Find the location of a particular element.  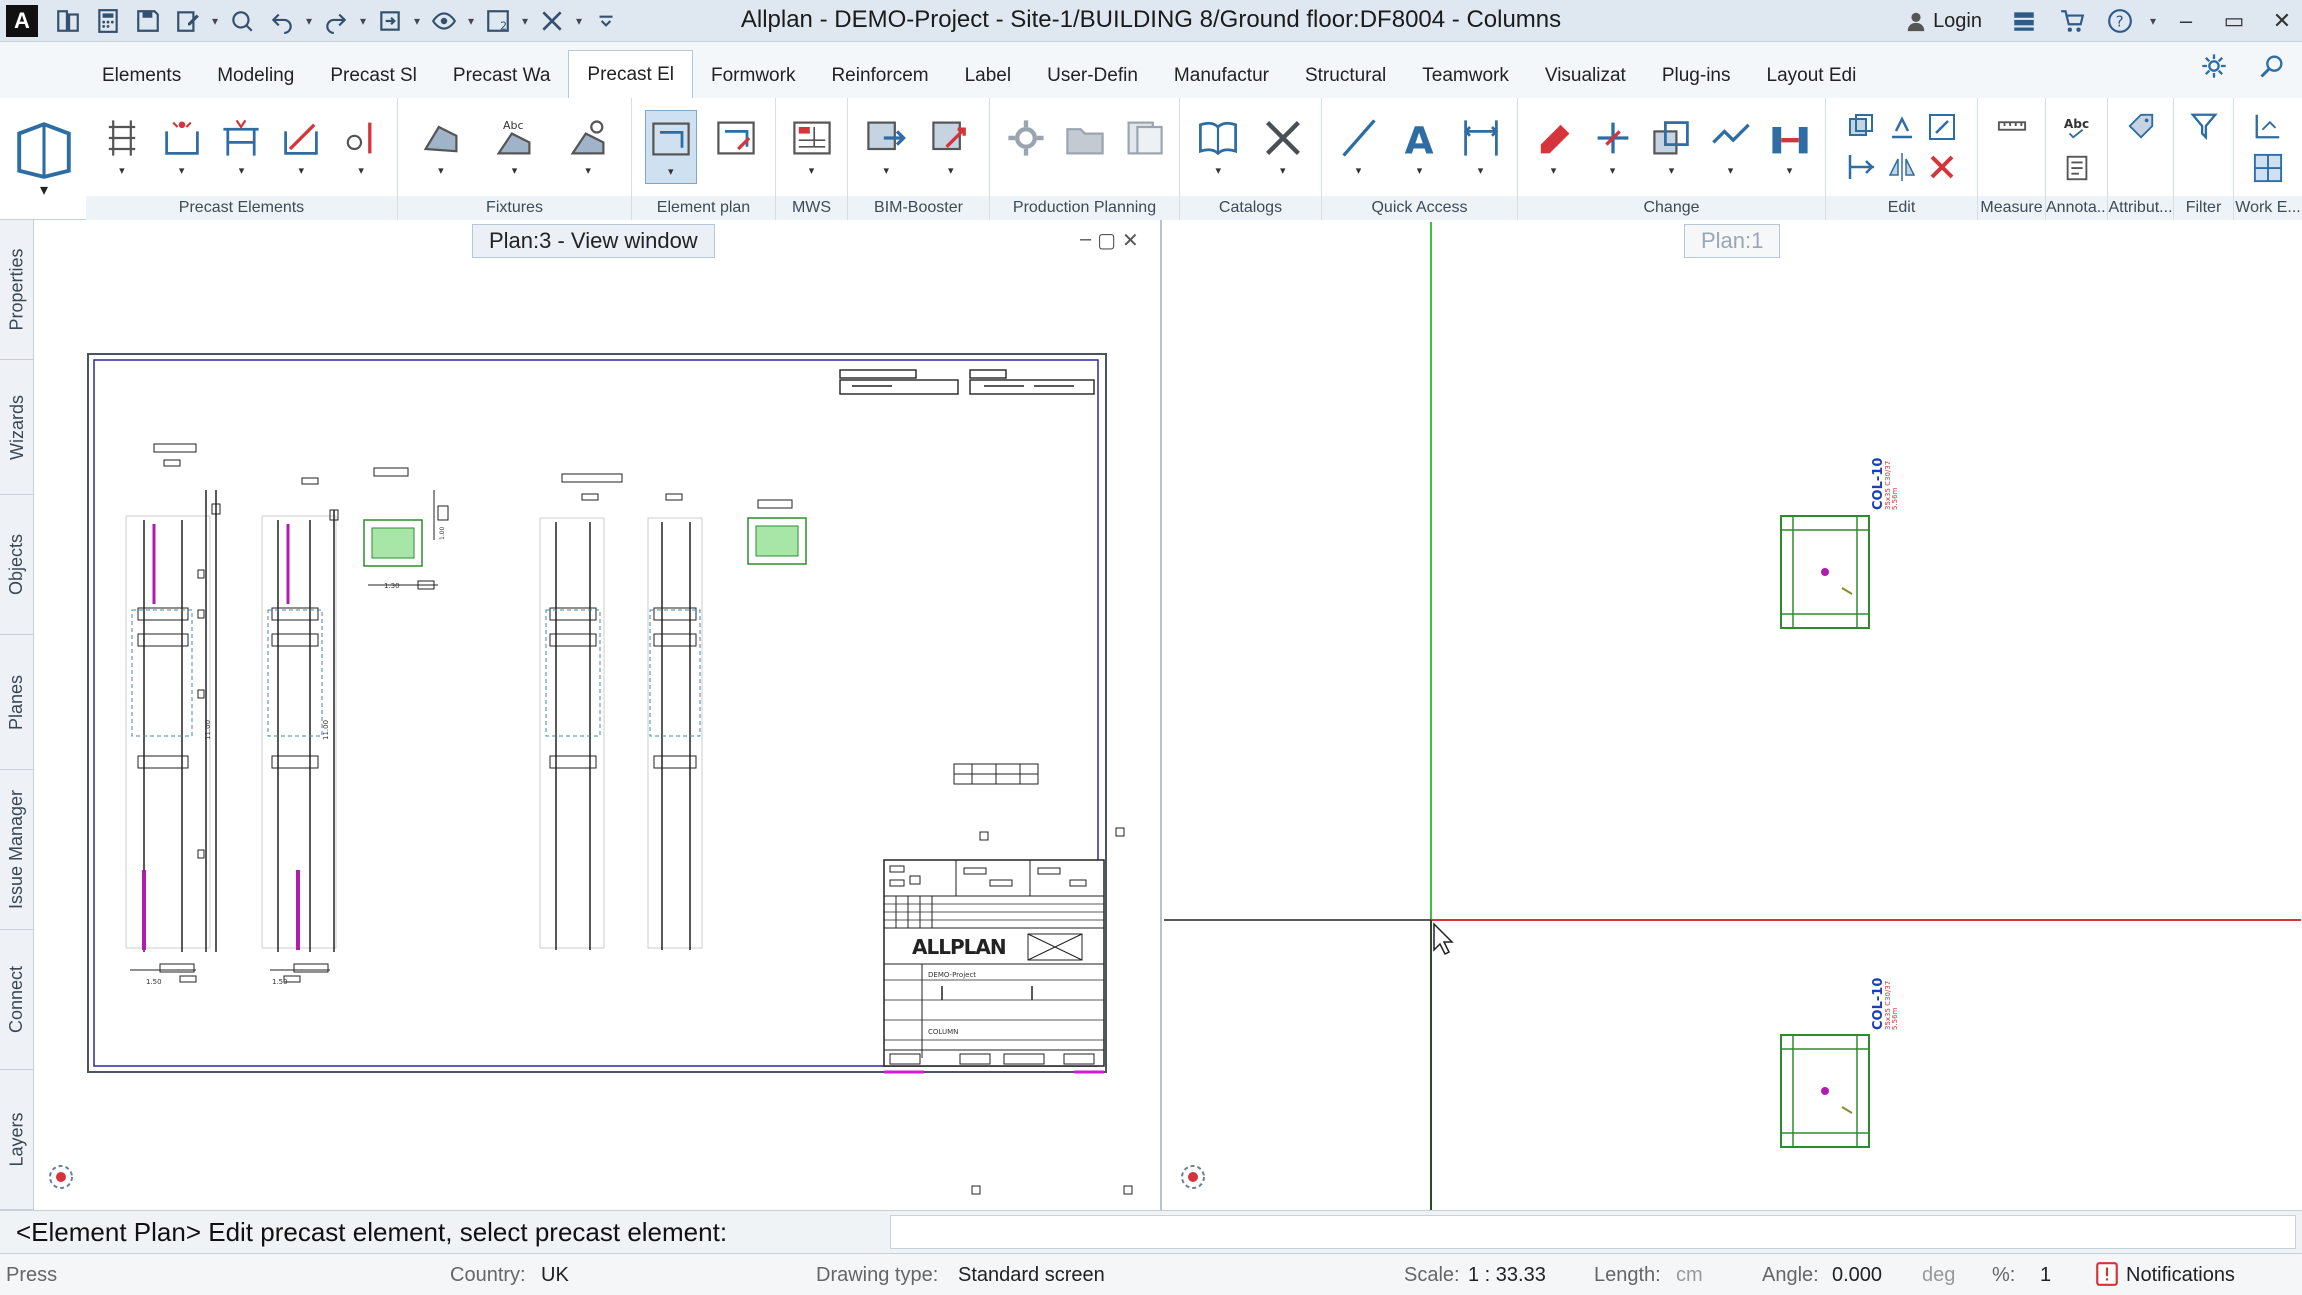

scale-icon is located at coordinates (1942, 127).